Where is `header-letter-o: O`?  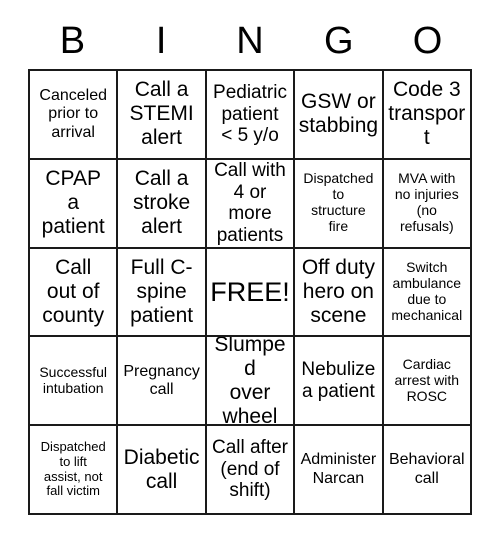 header-letter-o: O is located at coordinates (427, 41).